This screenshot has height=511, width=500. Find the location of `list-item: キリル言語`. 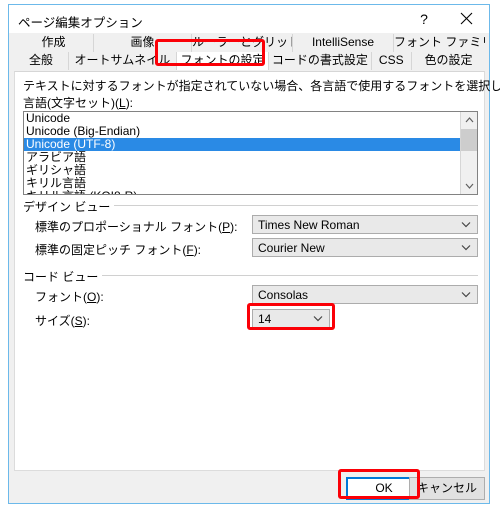

list-item: キリル言語 is located at coordinates (242, 183).